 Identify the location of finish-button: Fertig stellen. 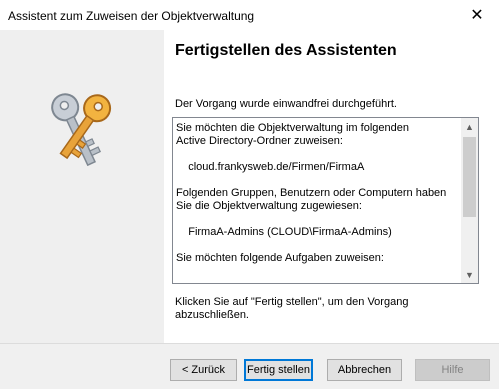
(278, 370).